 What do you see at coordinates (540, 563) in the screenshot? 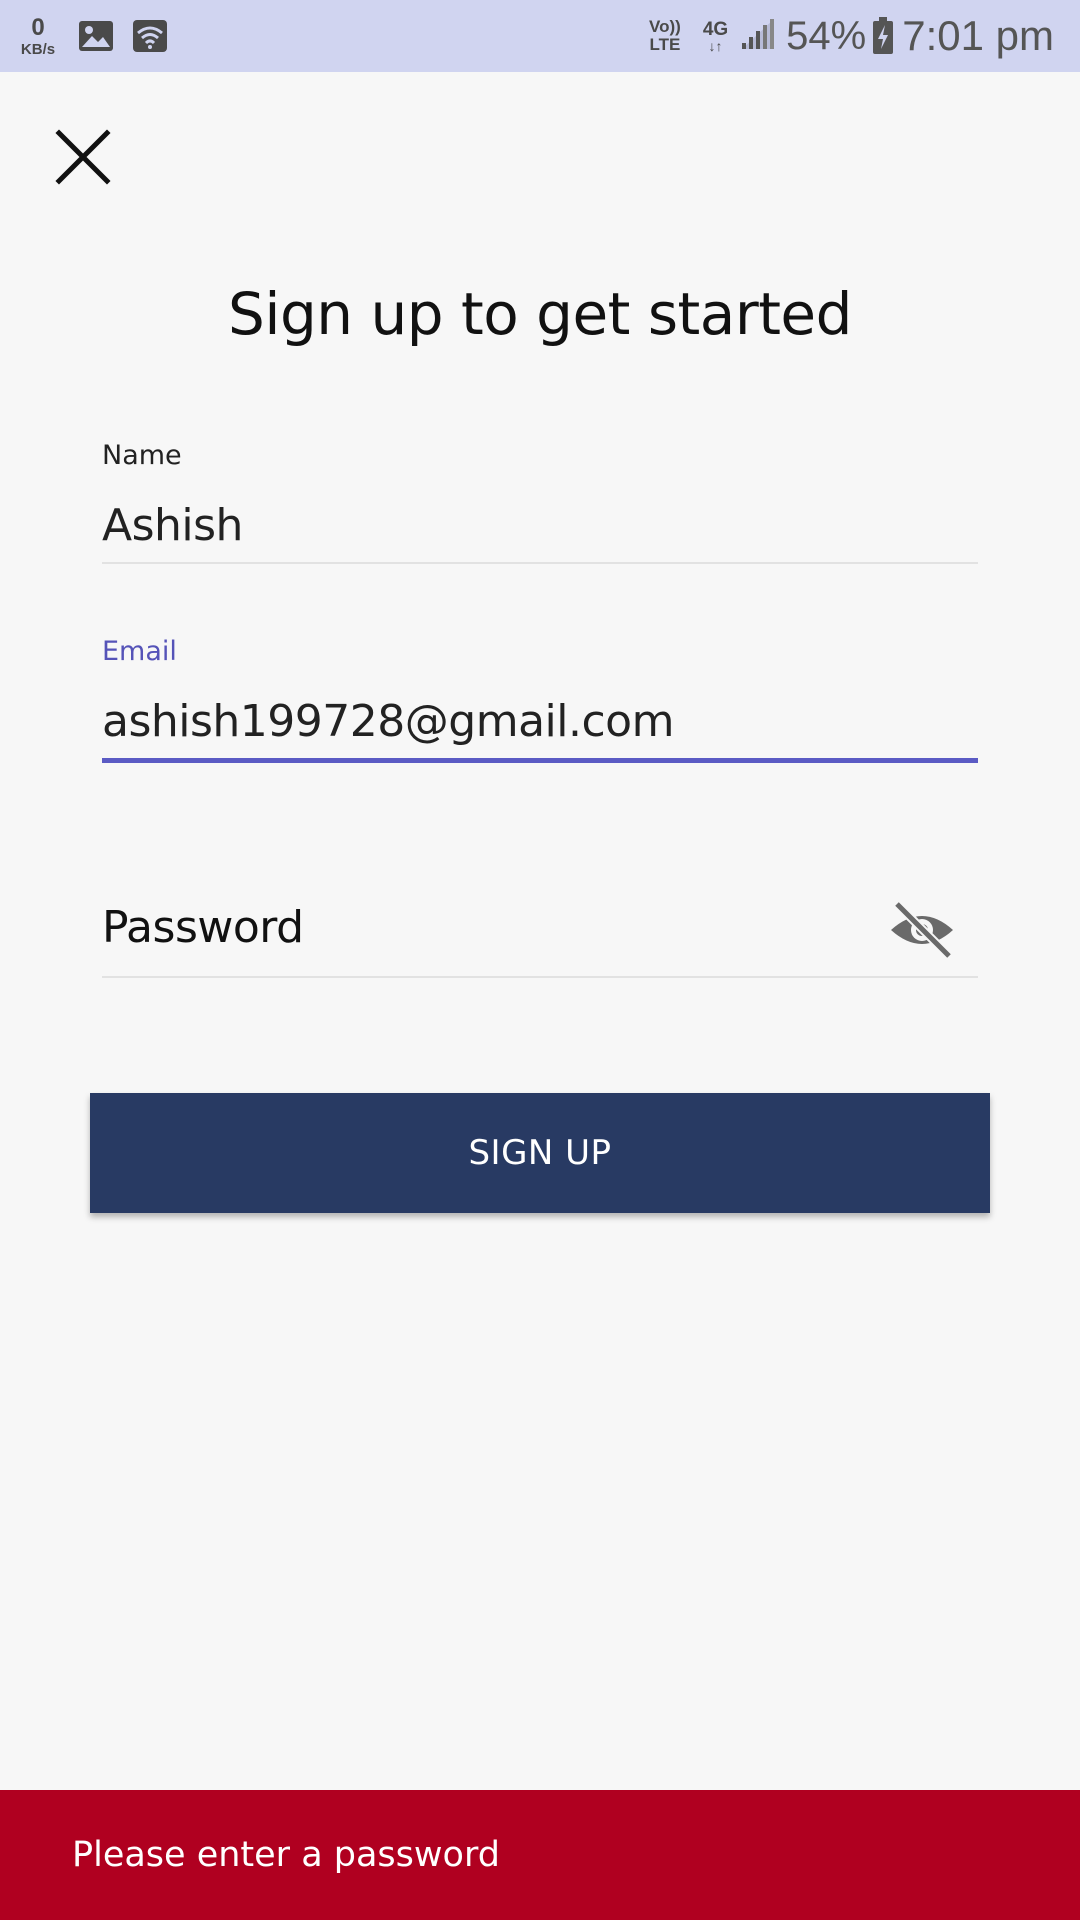
I see `name-underline` at bounding box center [540, 563].